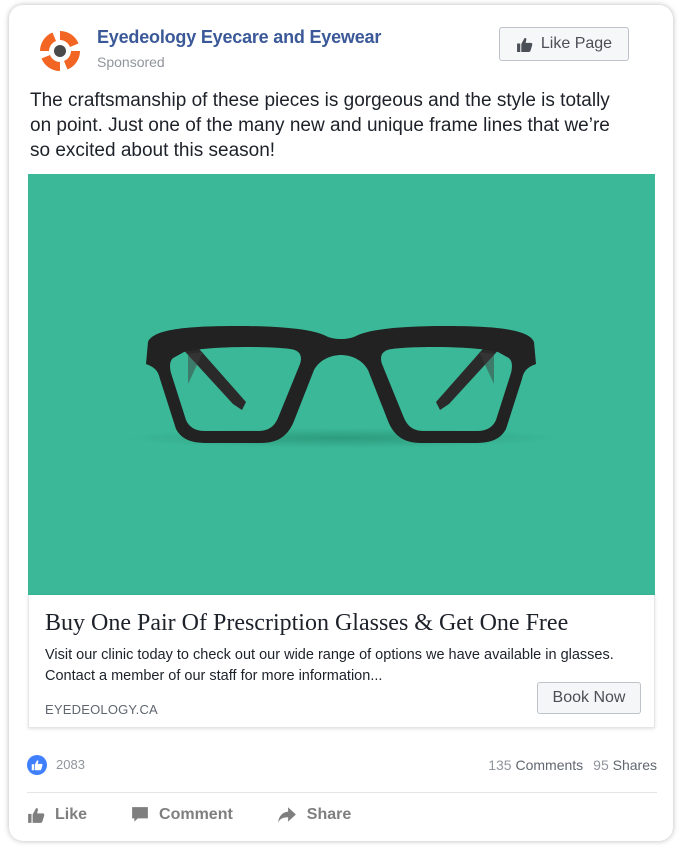  I want to click on comment-icon, so click(140, 814).